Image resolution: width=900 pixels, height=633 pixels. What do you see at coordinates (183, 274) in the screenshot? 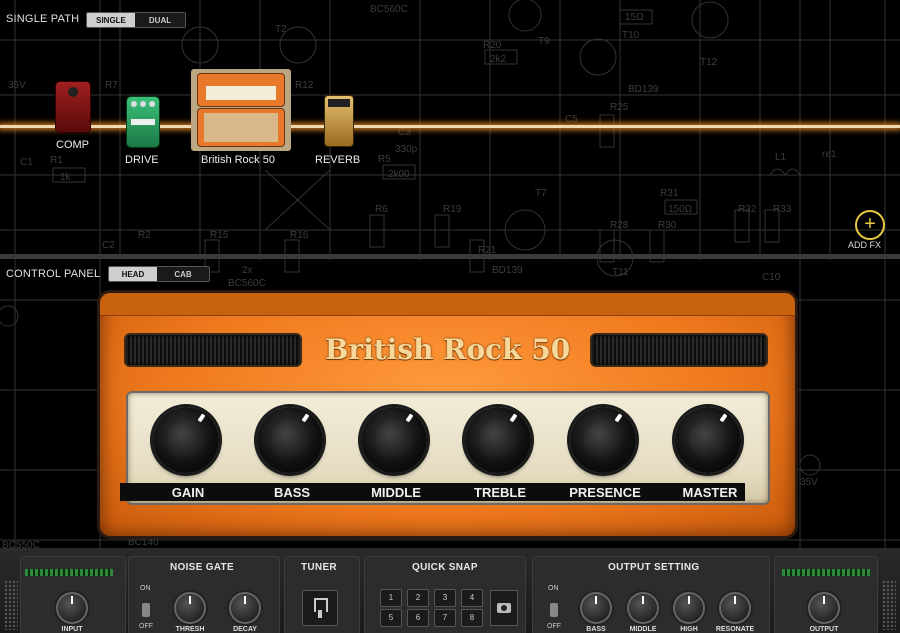
I see `tab-cab: CAB` at bounding box center [183, 274].